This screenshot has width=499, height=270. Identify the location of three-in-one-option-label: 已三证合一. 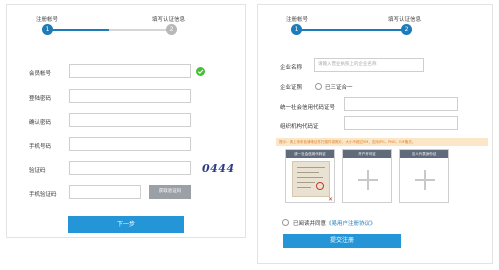
(339, 88).